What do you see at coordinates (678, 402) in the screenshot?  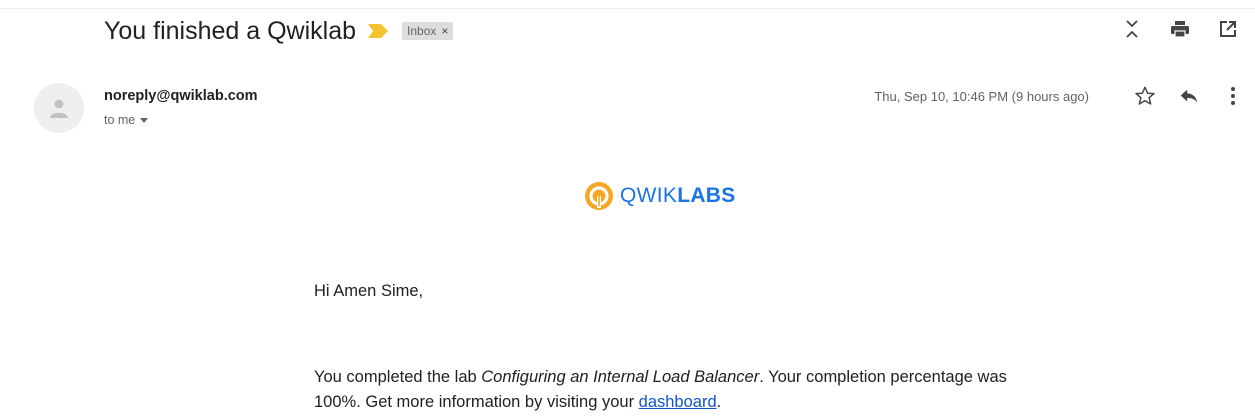 I see `dashboard-link: dashboard` at bounding box center [678, 402].